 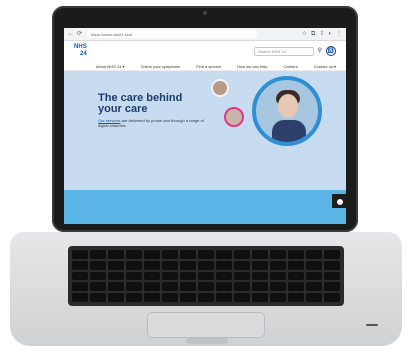 What do you see at coordinates (339, 201) in the screenshot?
I see `corner-widget` at bounding box center [339, 201].